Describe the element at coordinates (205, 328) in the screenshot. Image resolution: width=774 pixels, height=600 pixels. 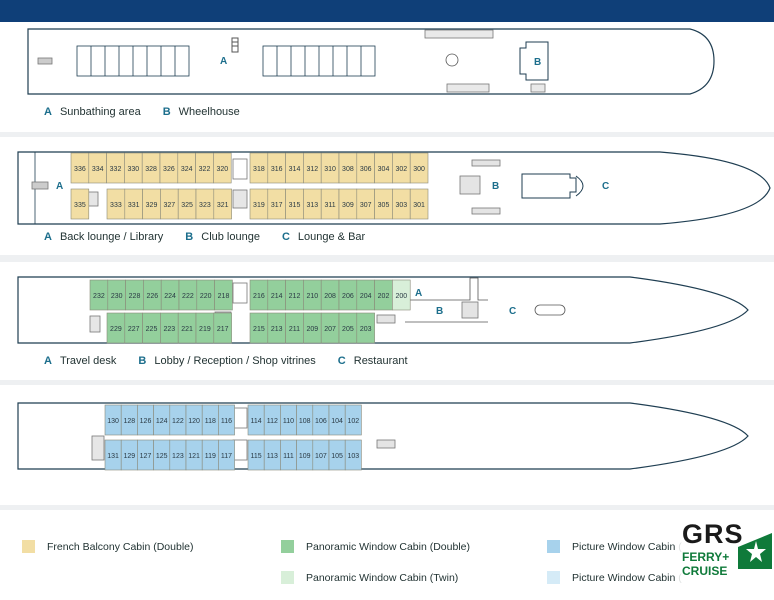
I see `cabin-219: 219` at that location.